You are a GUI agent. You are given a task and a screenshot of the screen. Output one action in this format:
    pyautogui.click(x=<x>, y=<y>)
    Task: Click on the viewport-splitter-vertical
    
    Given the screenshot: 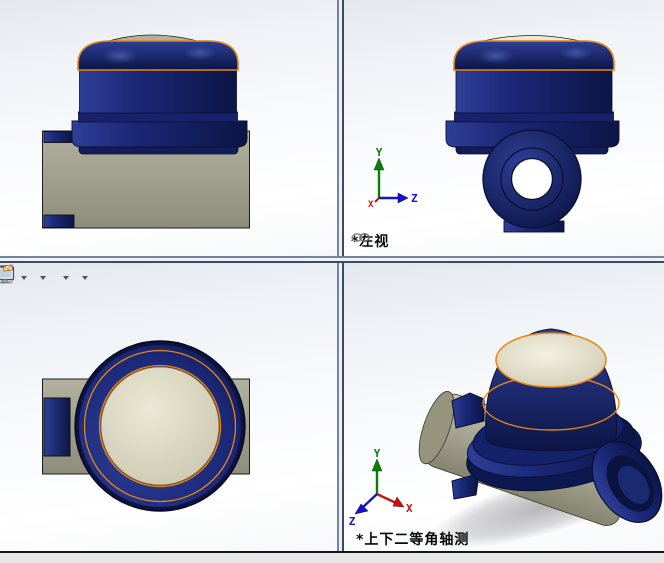 What is the action you would take?
    pyautogui.click(x=340, y=275)
    